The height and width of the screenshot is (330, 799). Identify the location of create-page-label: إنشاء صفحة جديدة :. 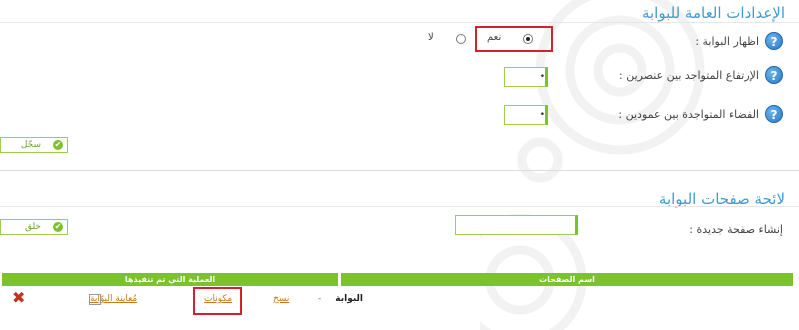
(736, 229).